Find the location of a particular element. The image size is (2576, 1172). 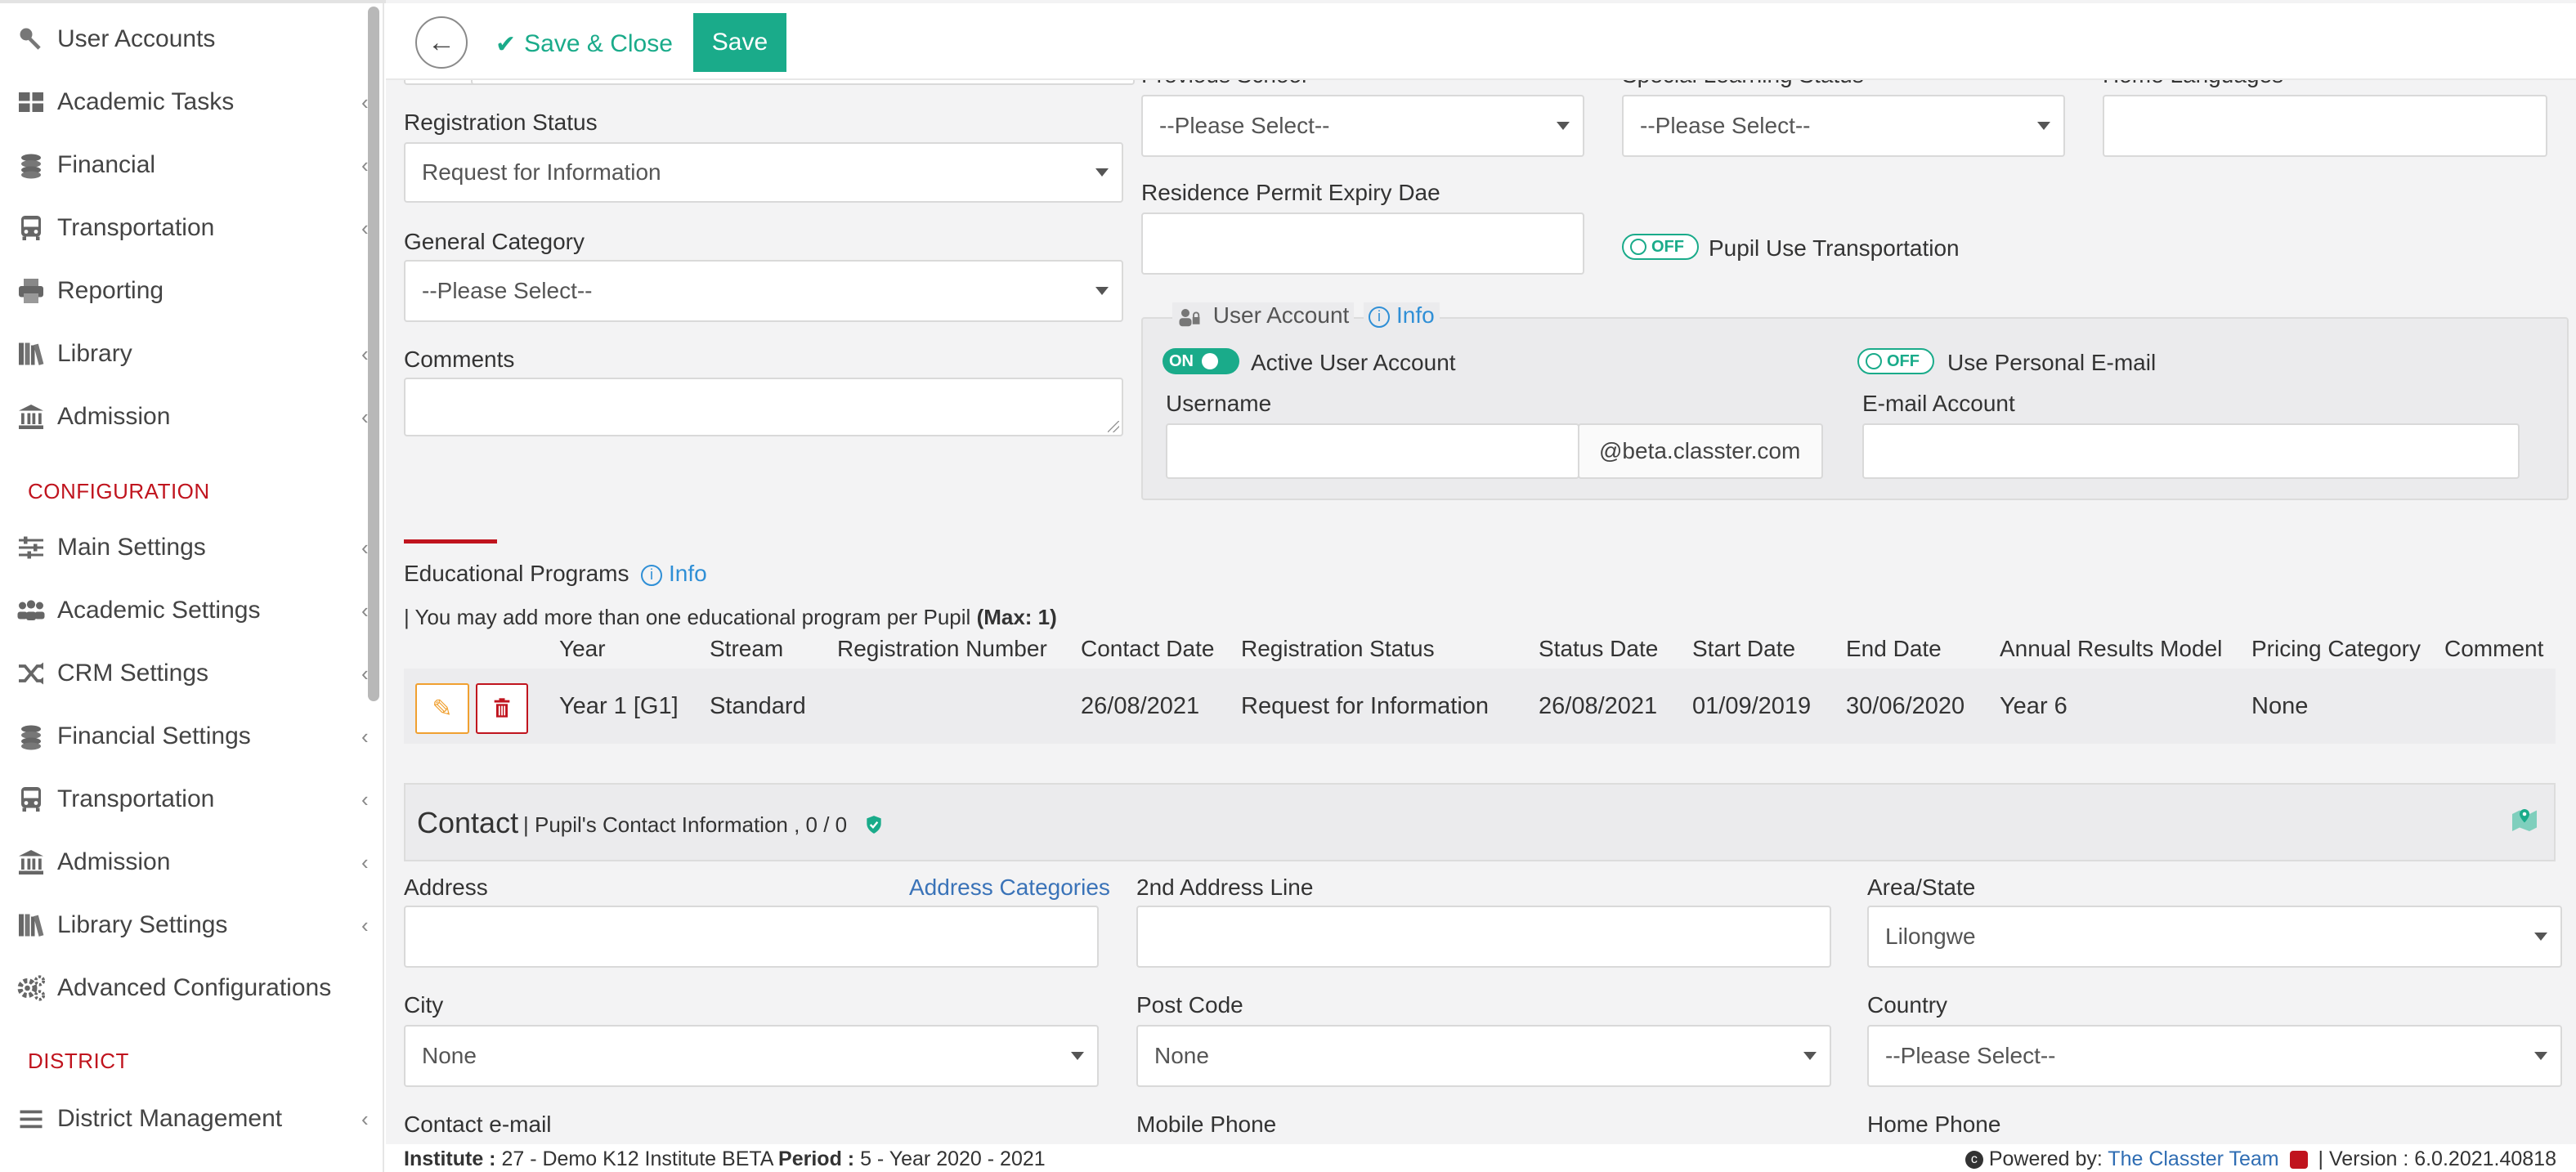

users-icon is located at coordinates (31, 611).